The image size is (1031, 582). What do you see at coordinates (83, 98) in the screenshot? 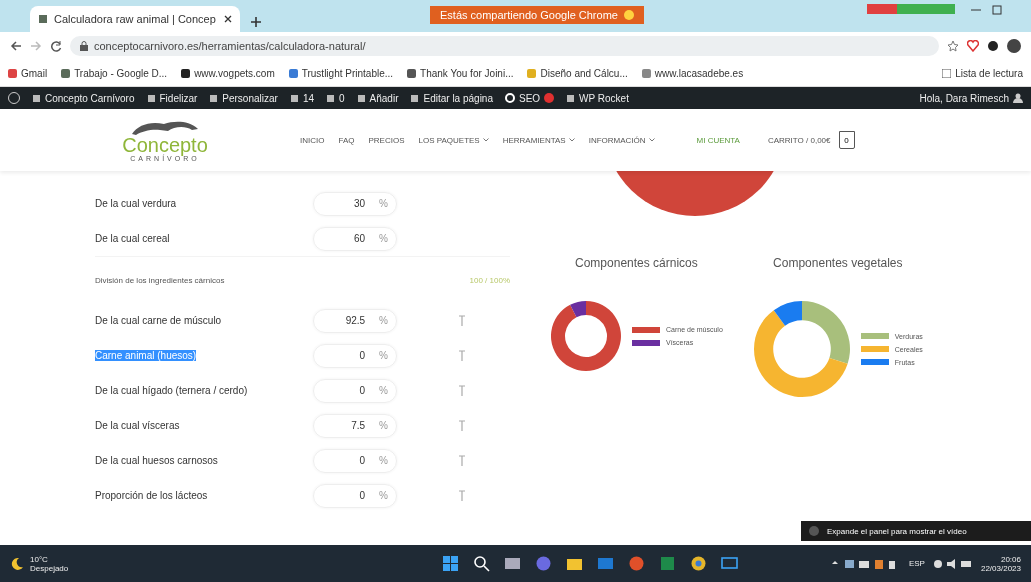
I see `admin-bar-link: Concepto Carnívoro` at bounding box center [83, 98].